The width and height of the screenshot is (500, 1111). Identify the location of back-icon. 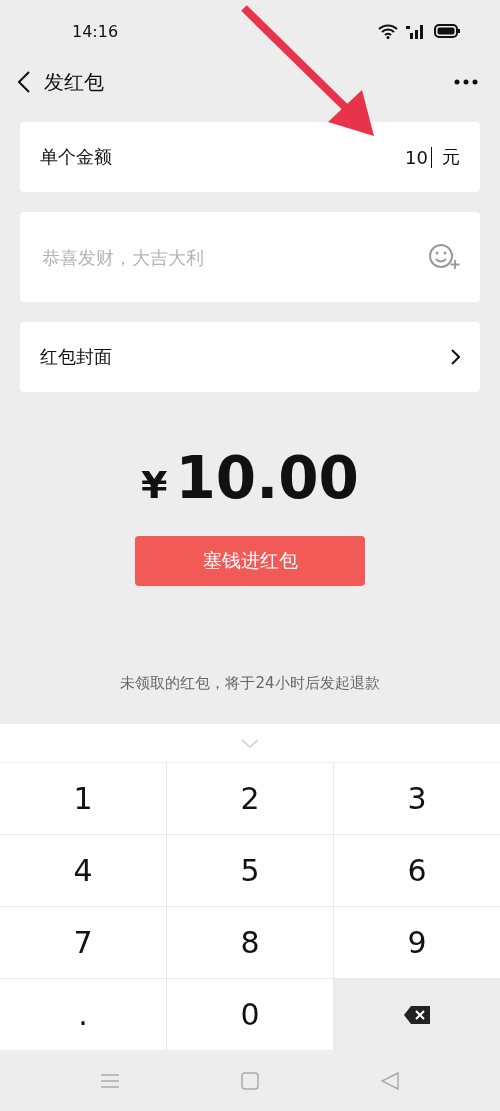
(24, 82).